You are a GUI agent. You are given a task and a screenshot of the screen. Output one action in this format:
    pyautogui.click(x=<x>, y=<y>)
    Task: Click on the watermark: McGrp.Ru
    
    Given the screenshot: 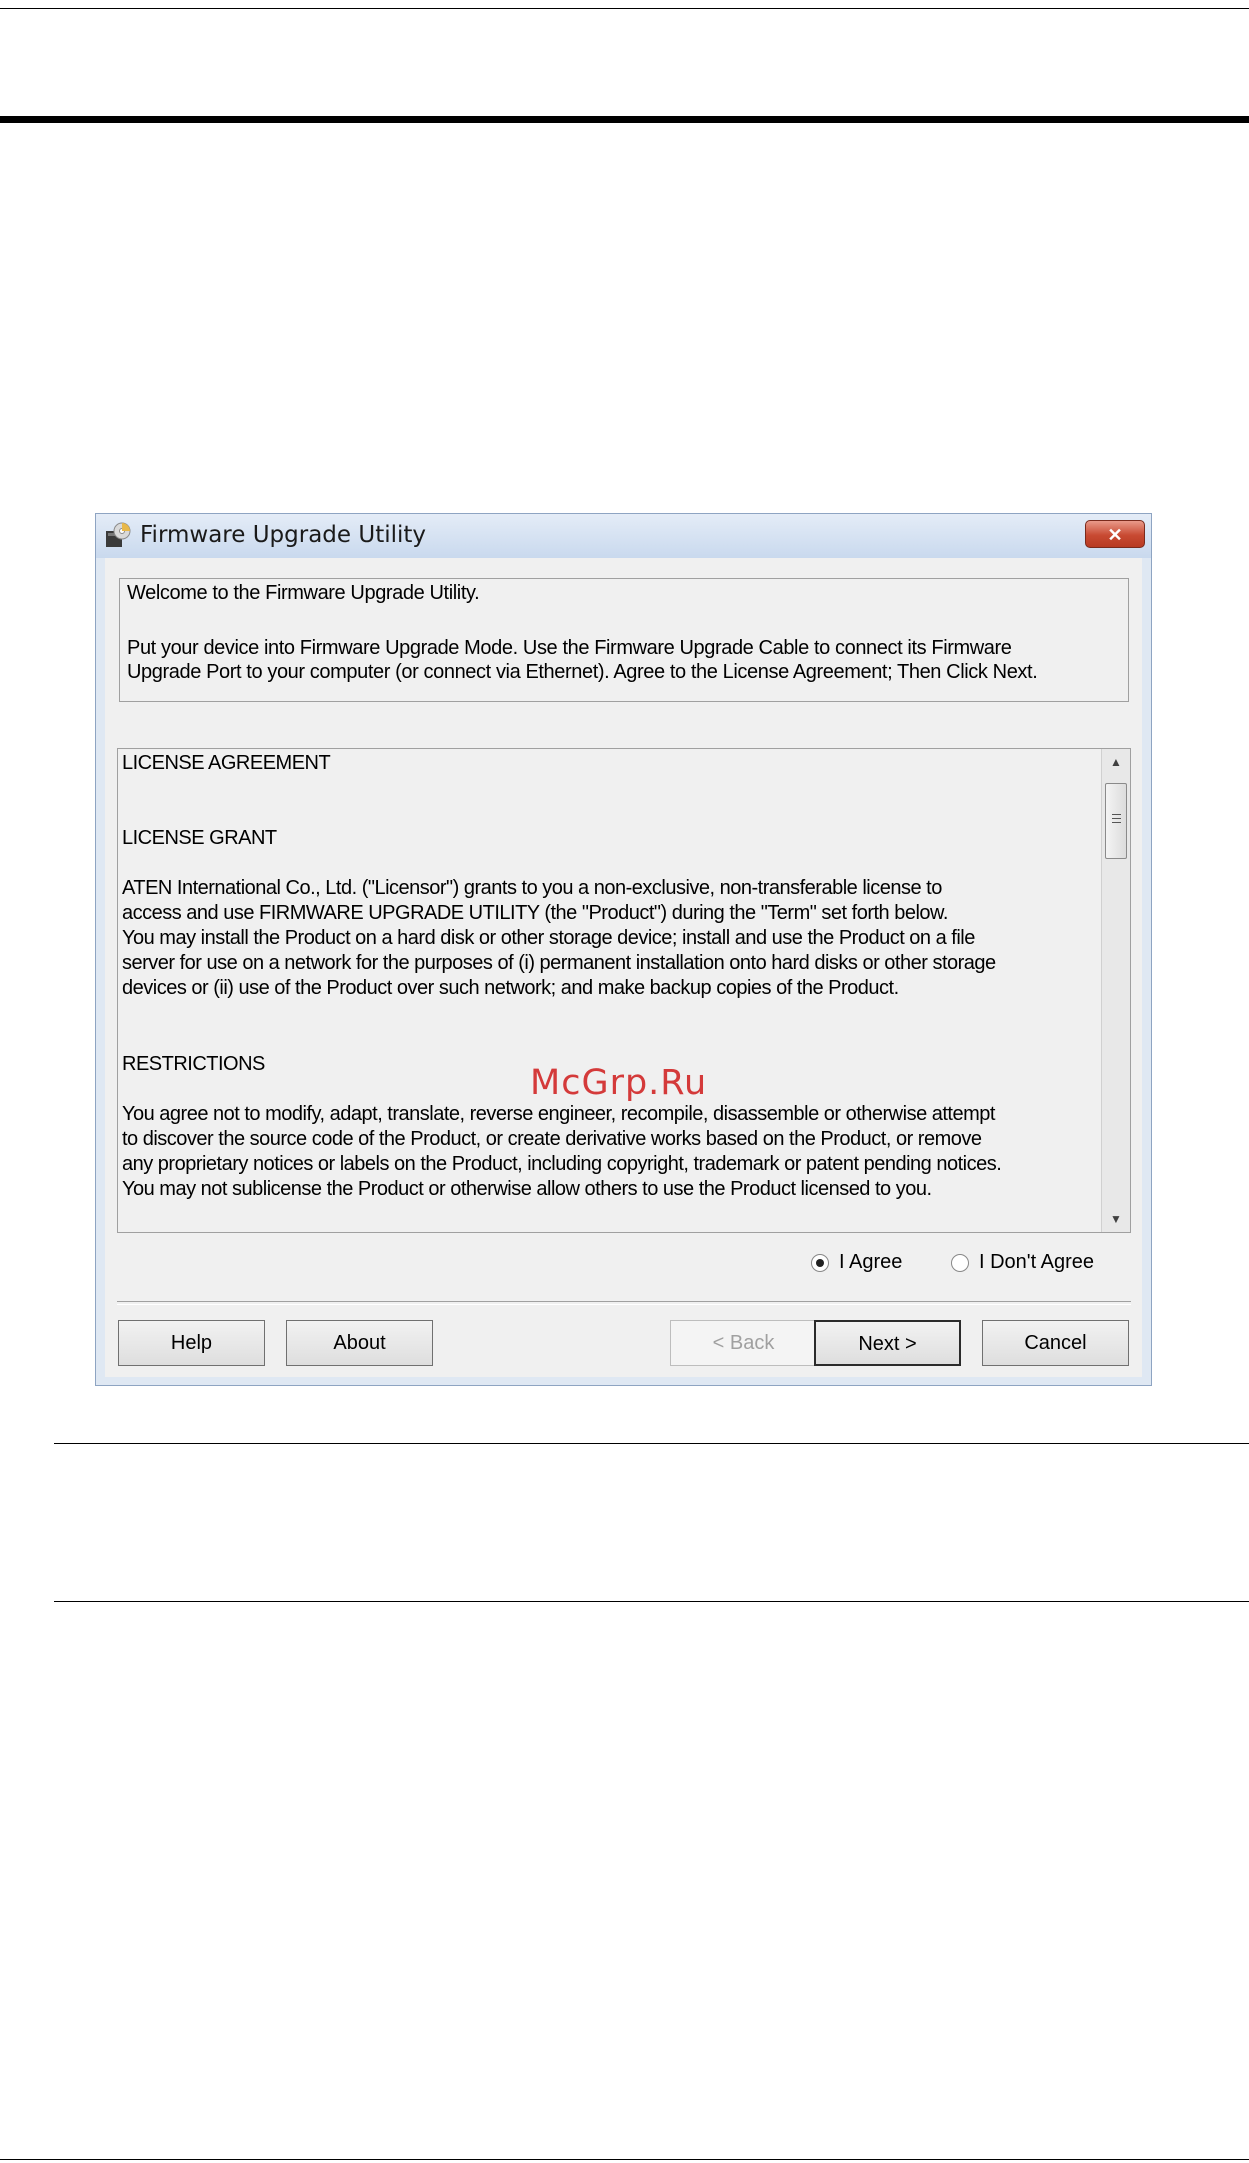 What is the action you would take?
    pyautogui.click(x=619, y=1083)
    